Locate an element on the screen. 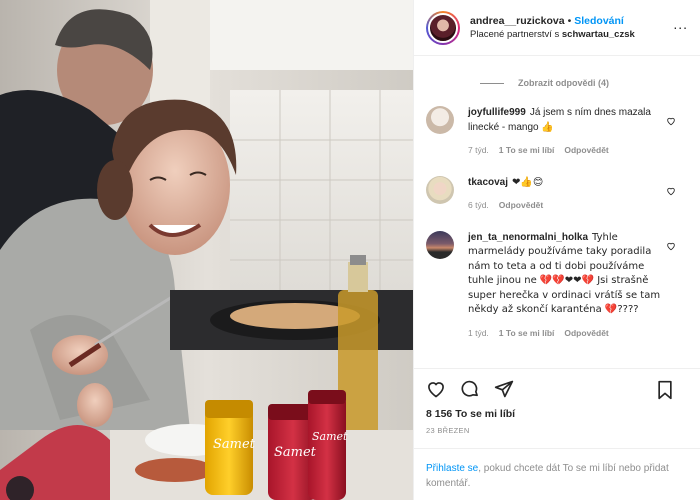  comment-icon is located at coordinates (470, 389).